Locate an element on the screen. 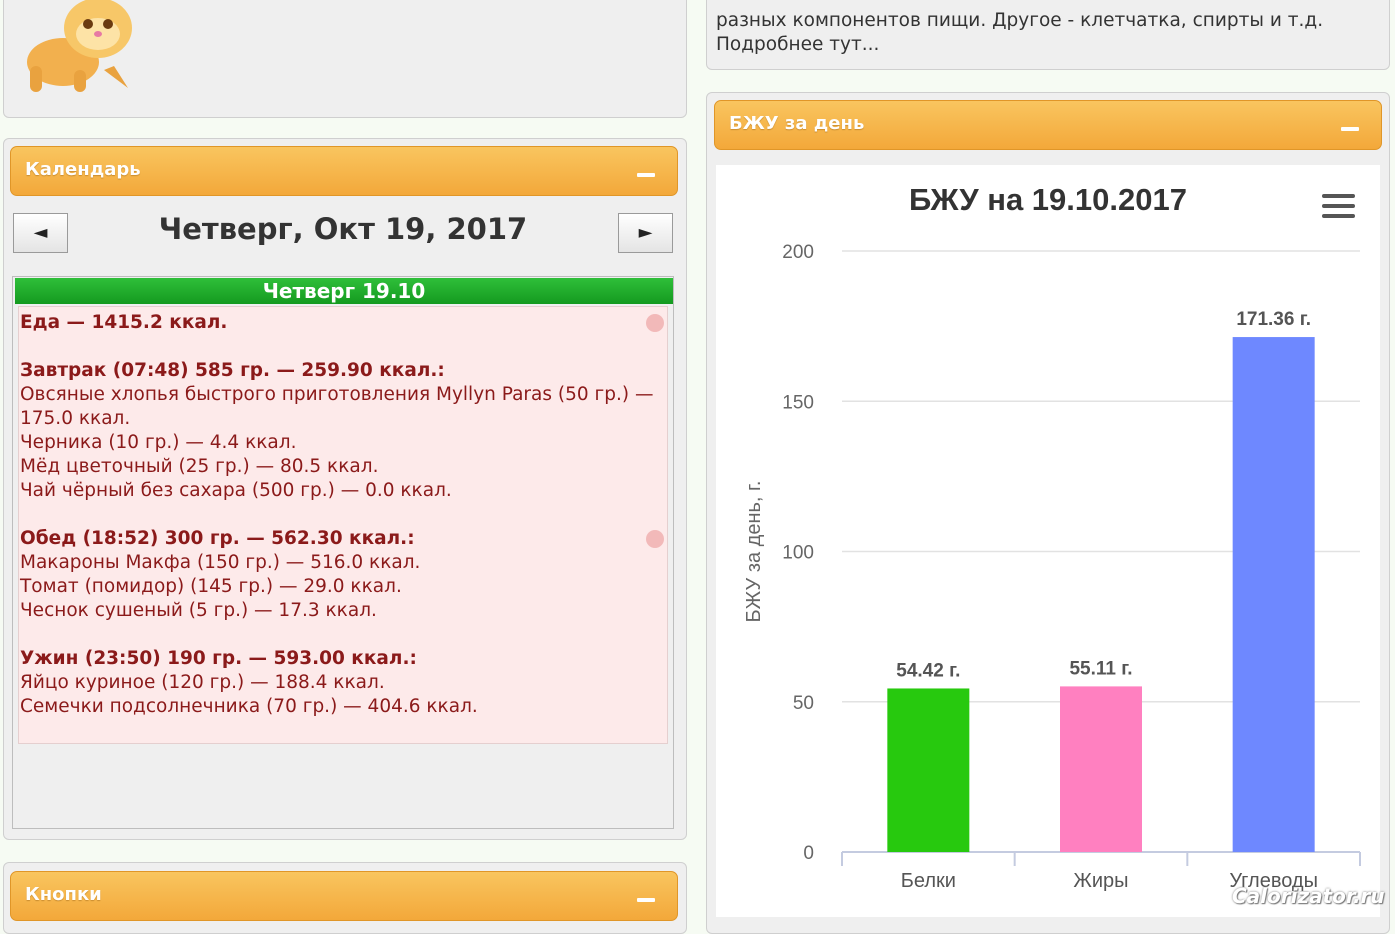 The height and width of the screenshot is (934, 1395). calendar-header-title: Календарь is located at coordinates (83, 169).